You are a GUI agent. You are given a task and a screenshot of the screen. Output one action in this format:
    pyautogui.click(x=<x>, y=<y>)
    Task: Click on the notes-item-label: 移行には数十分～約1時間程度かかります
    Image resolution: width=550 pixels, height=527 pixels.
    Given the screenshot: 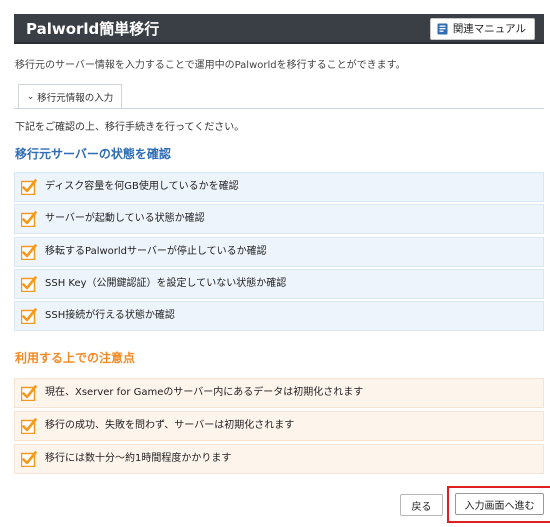 What is the action you would take?
    pyautogui.click(x=138, y=458)
    